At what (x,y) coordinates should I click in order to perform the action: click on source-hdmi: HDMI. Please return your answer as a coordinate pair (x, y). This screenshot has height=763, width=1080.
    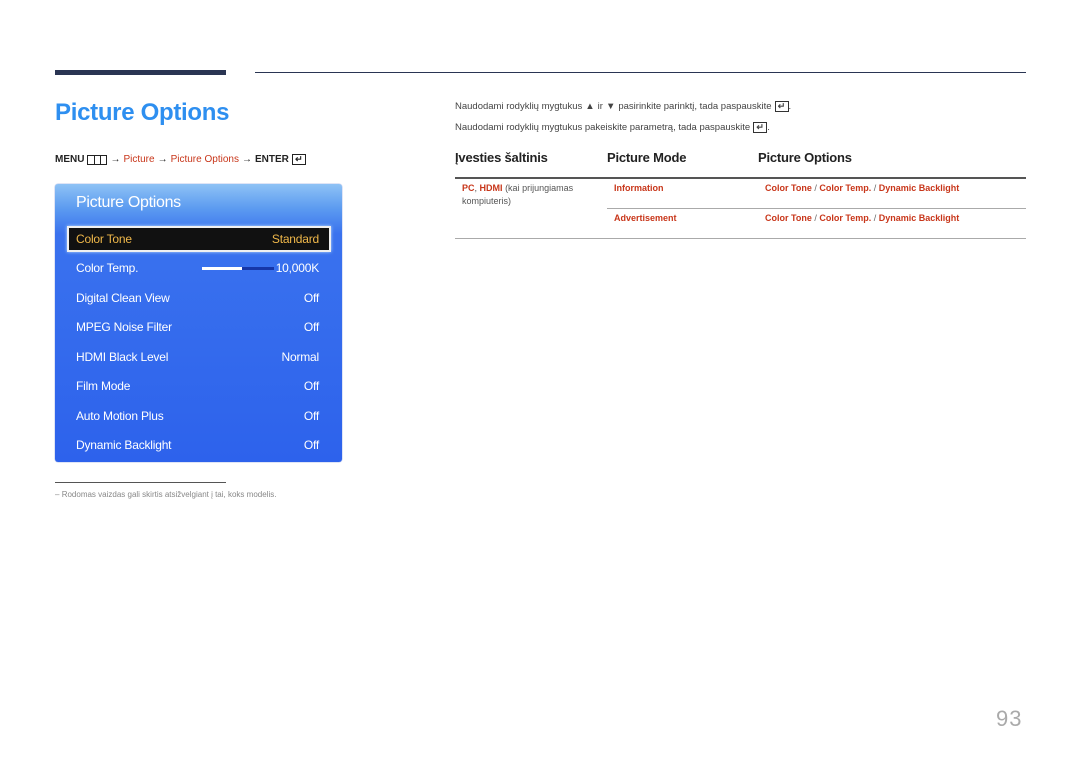
    Looking at the image, I should click on (491, 188).